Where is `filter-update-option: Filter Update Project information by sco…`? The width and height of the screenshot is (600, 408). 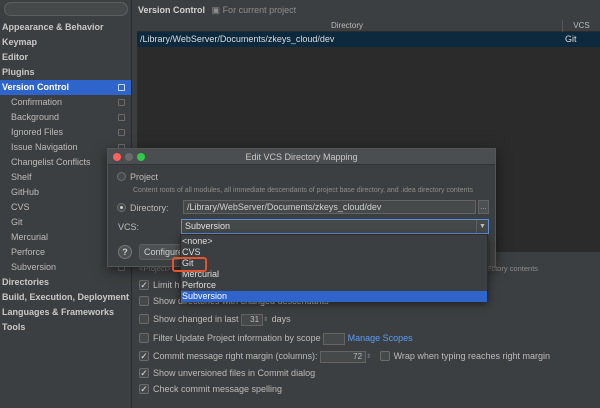 filter-update-option: Filter Update Project information by sco… is located at coordinates (276, 338).